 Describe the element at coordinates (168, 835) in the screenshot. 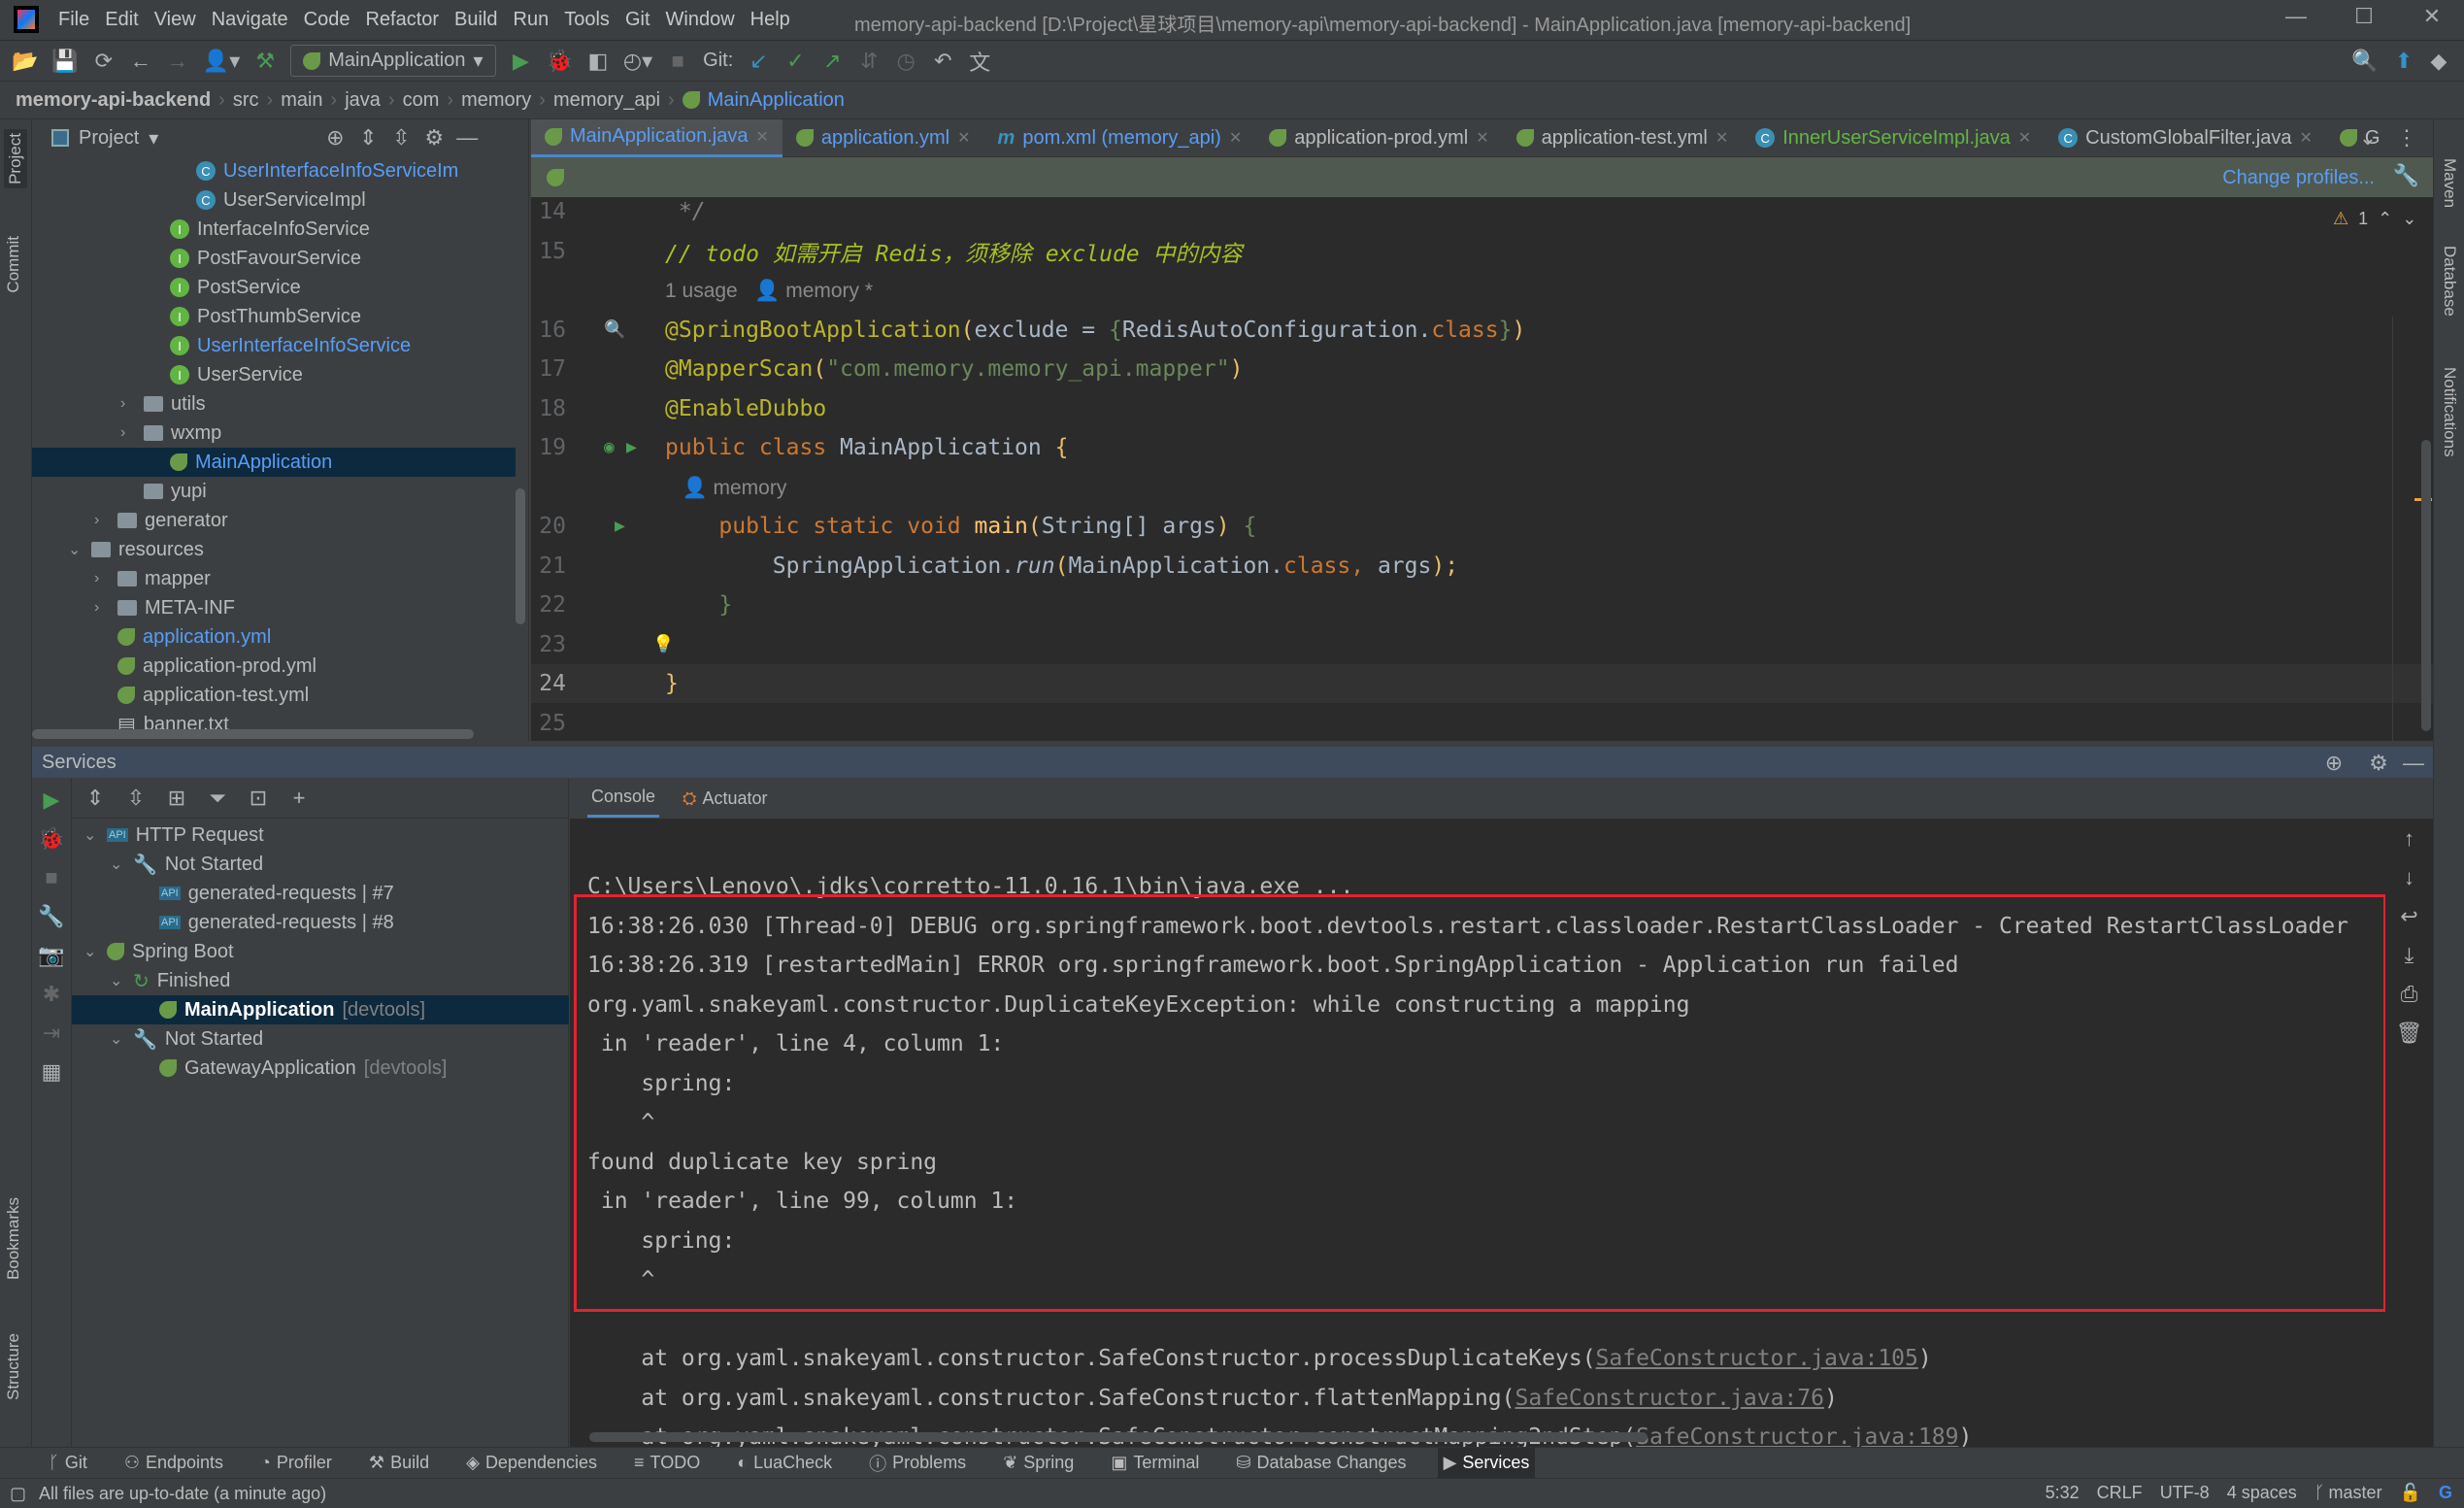

I see `service-item: ⌄ API HTTP Request` at that location.